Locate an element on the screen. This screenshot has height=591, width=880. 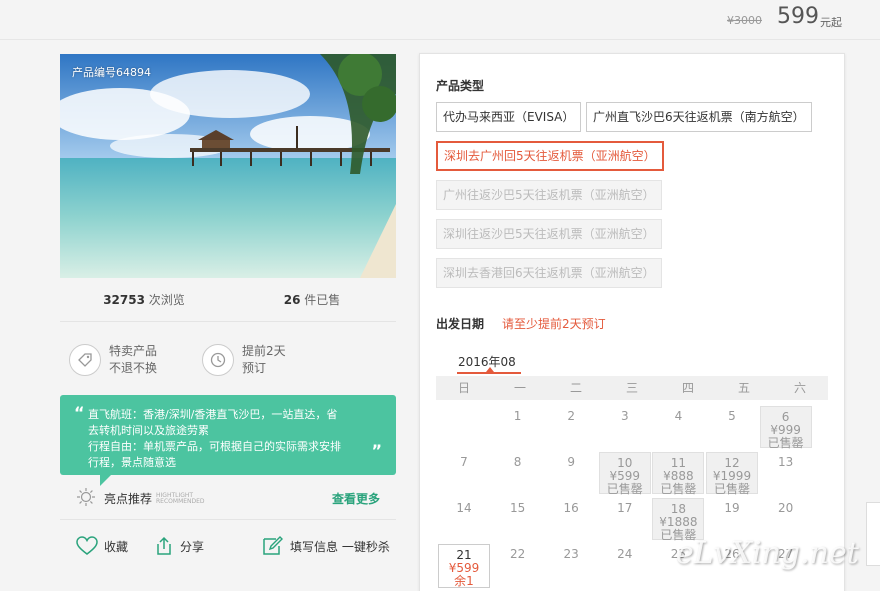
feature-list: 特卖产品 不退不换 提前2天 预订 is located at coordinates (228, 360).